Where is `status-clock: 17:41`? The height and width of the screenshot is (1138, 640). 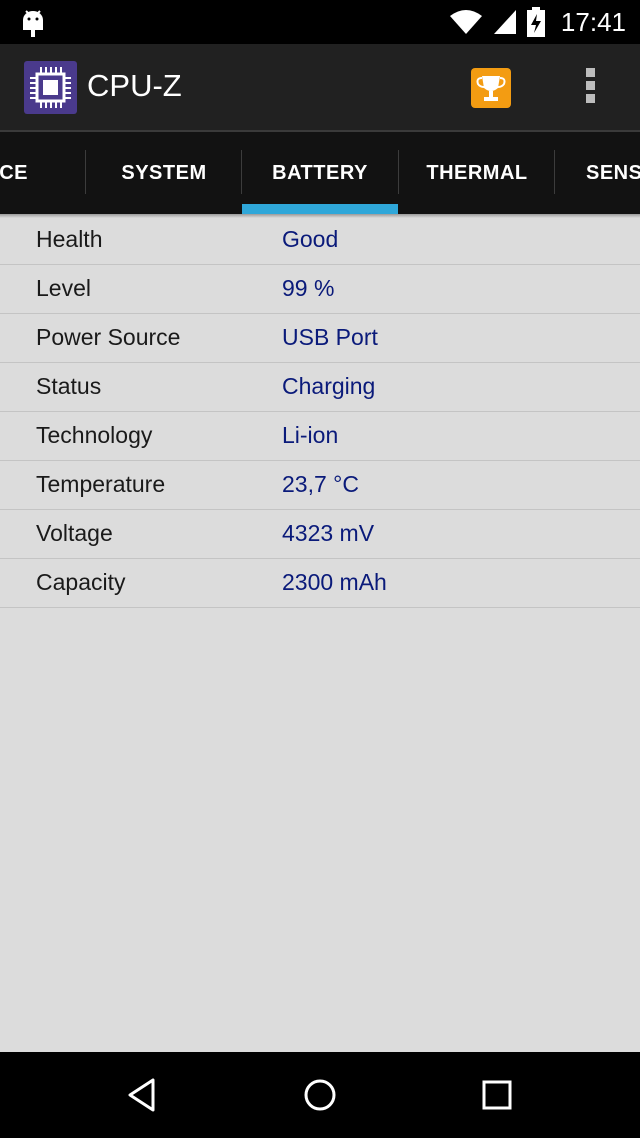
status-clock: 17:41 is located at coordinates (593, 21).